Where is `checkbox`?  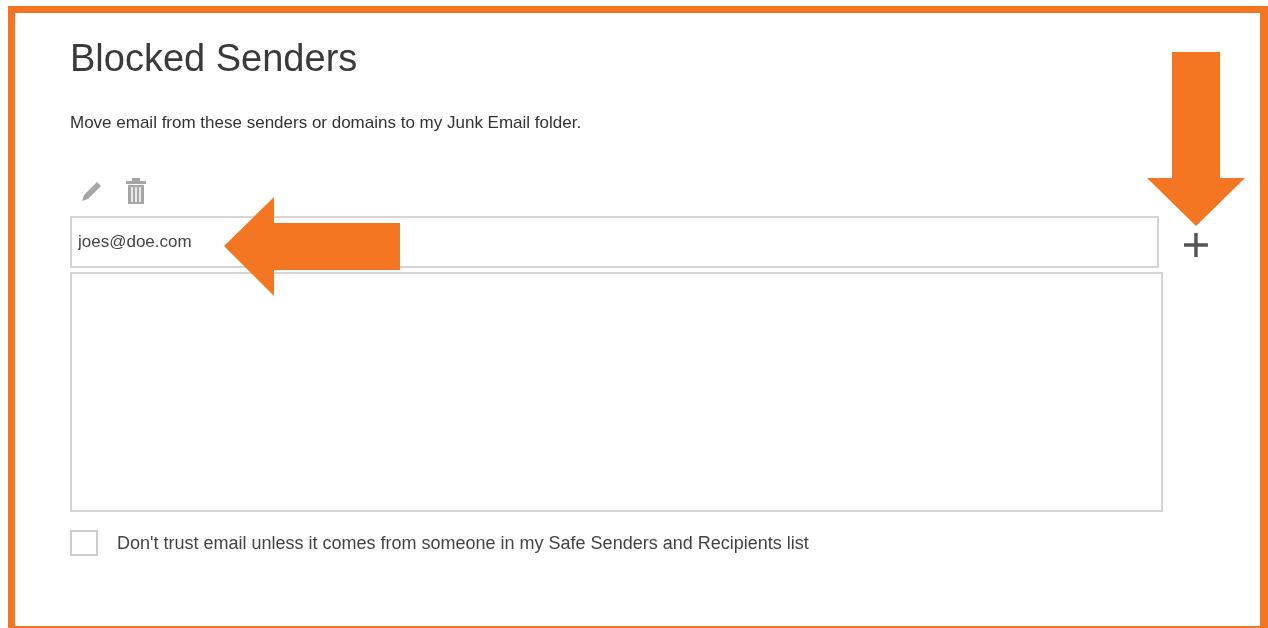
checkbox is located at coordinates (84, 543).